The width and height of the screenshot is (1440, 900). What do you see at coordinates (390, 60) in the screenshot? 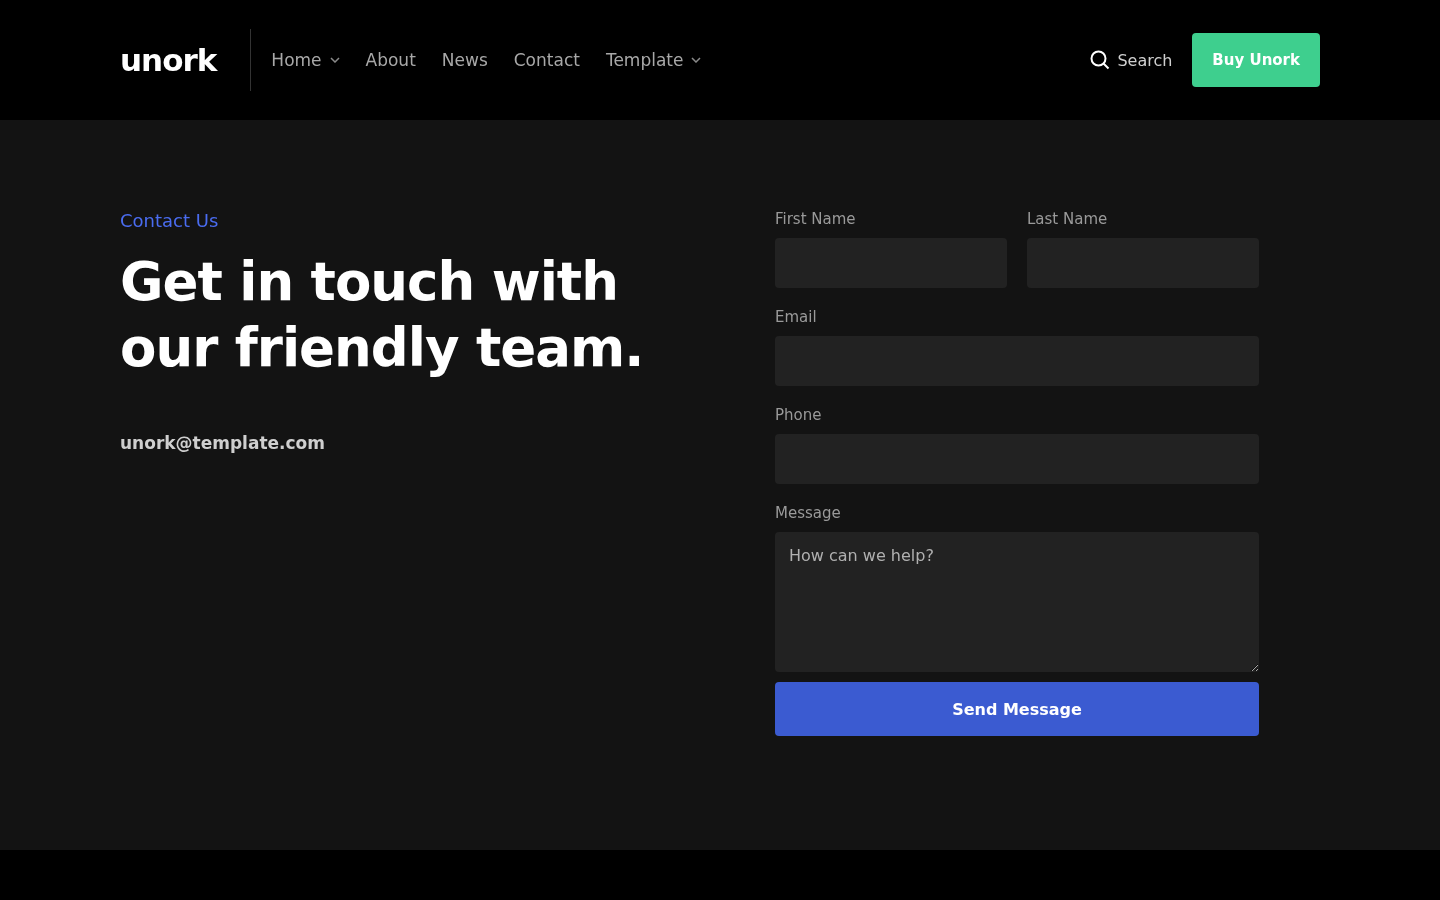
I see `nav-link: About` at bounding box center [390, 60].